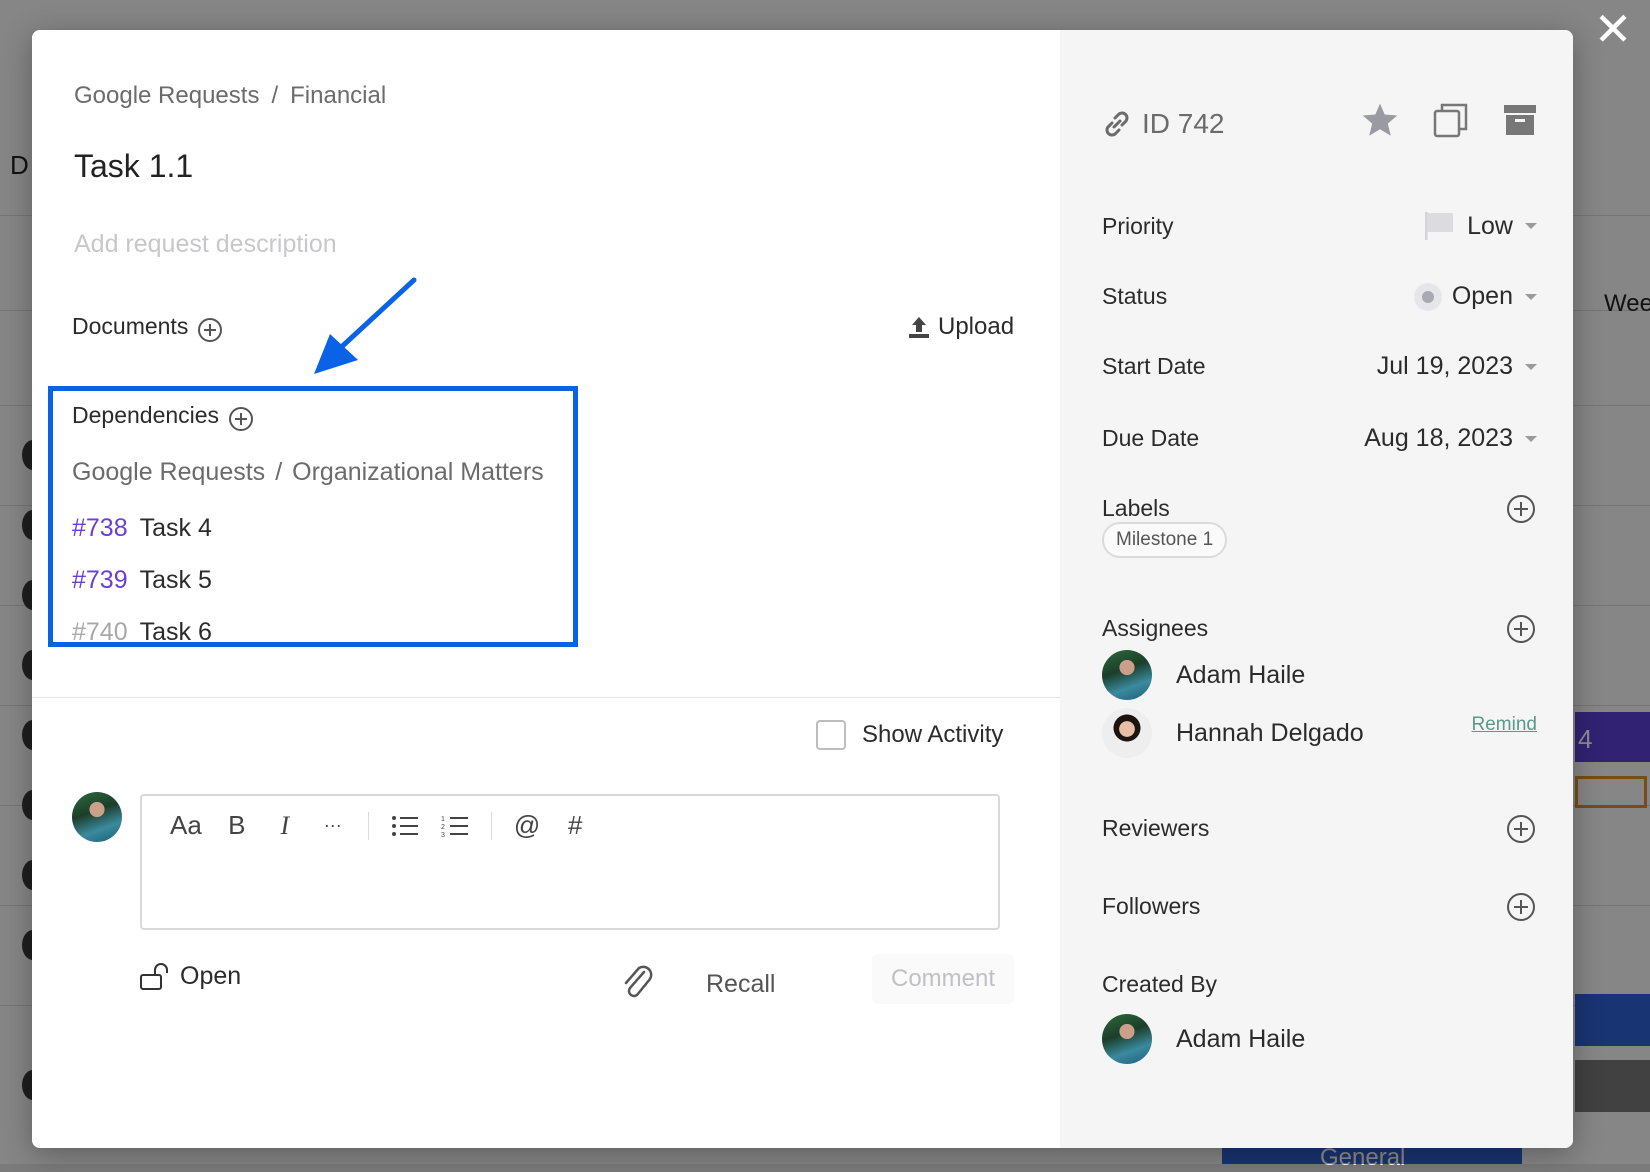 Image resolution: width=1650 pixels, height=1172 pixels. I want to click on open-status-button: Open, so click(190, 976).